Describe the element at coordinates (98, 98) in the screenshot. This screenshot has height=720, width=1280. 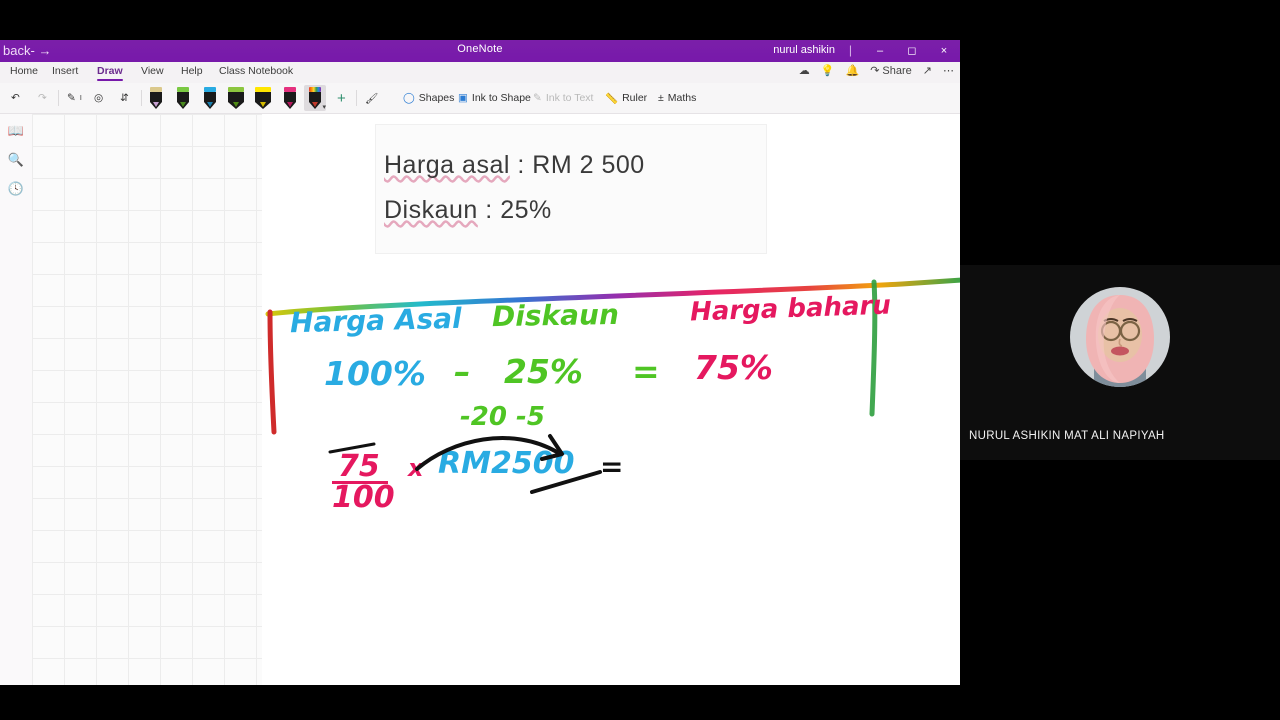
I see `eraser-button: ◎` at that location.